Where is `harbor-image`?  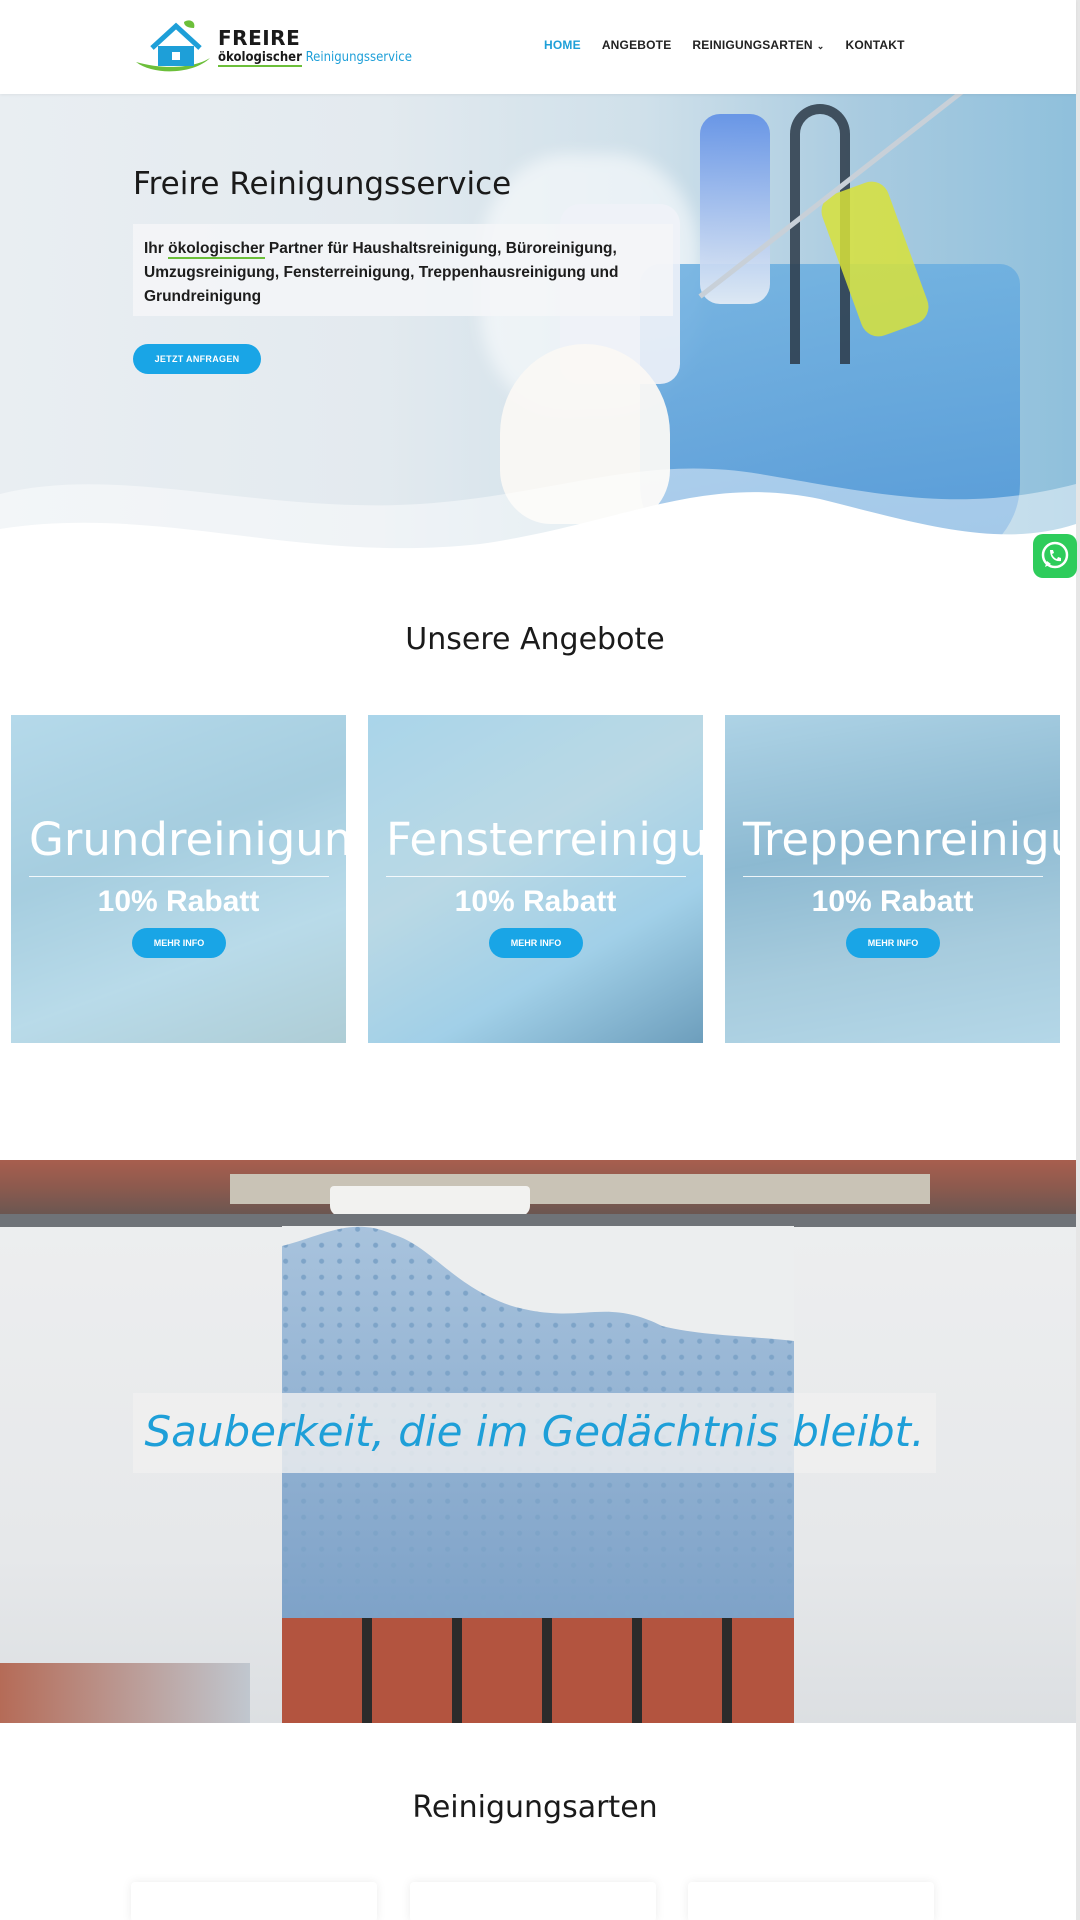
harbor-image is located at coordinates (538, 1193).